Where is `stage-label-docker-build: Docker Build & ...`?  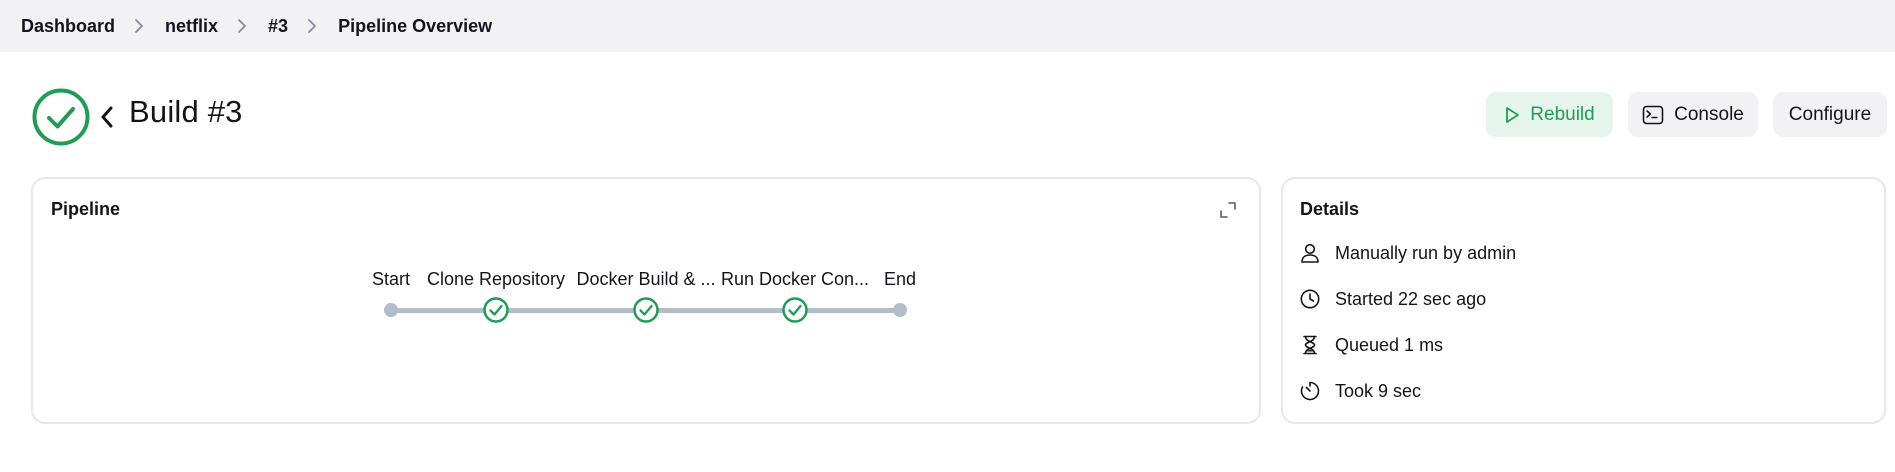
stage-label-docker-build: Docker Build & ... is located at coordinates (646, 279).